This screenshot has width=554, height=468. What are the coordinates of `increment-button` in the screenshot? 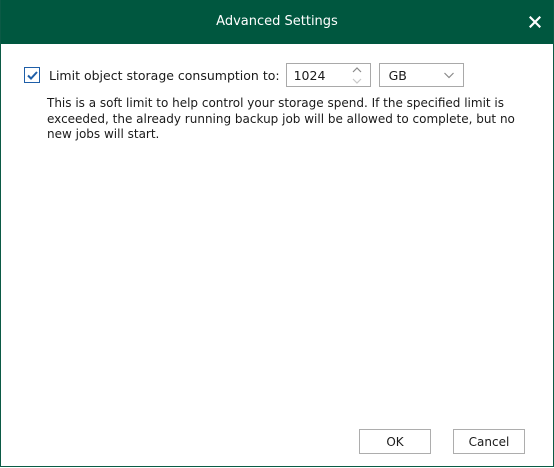 It's located at (357, 69).